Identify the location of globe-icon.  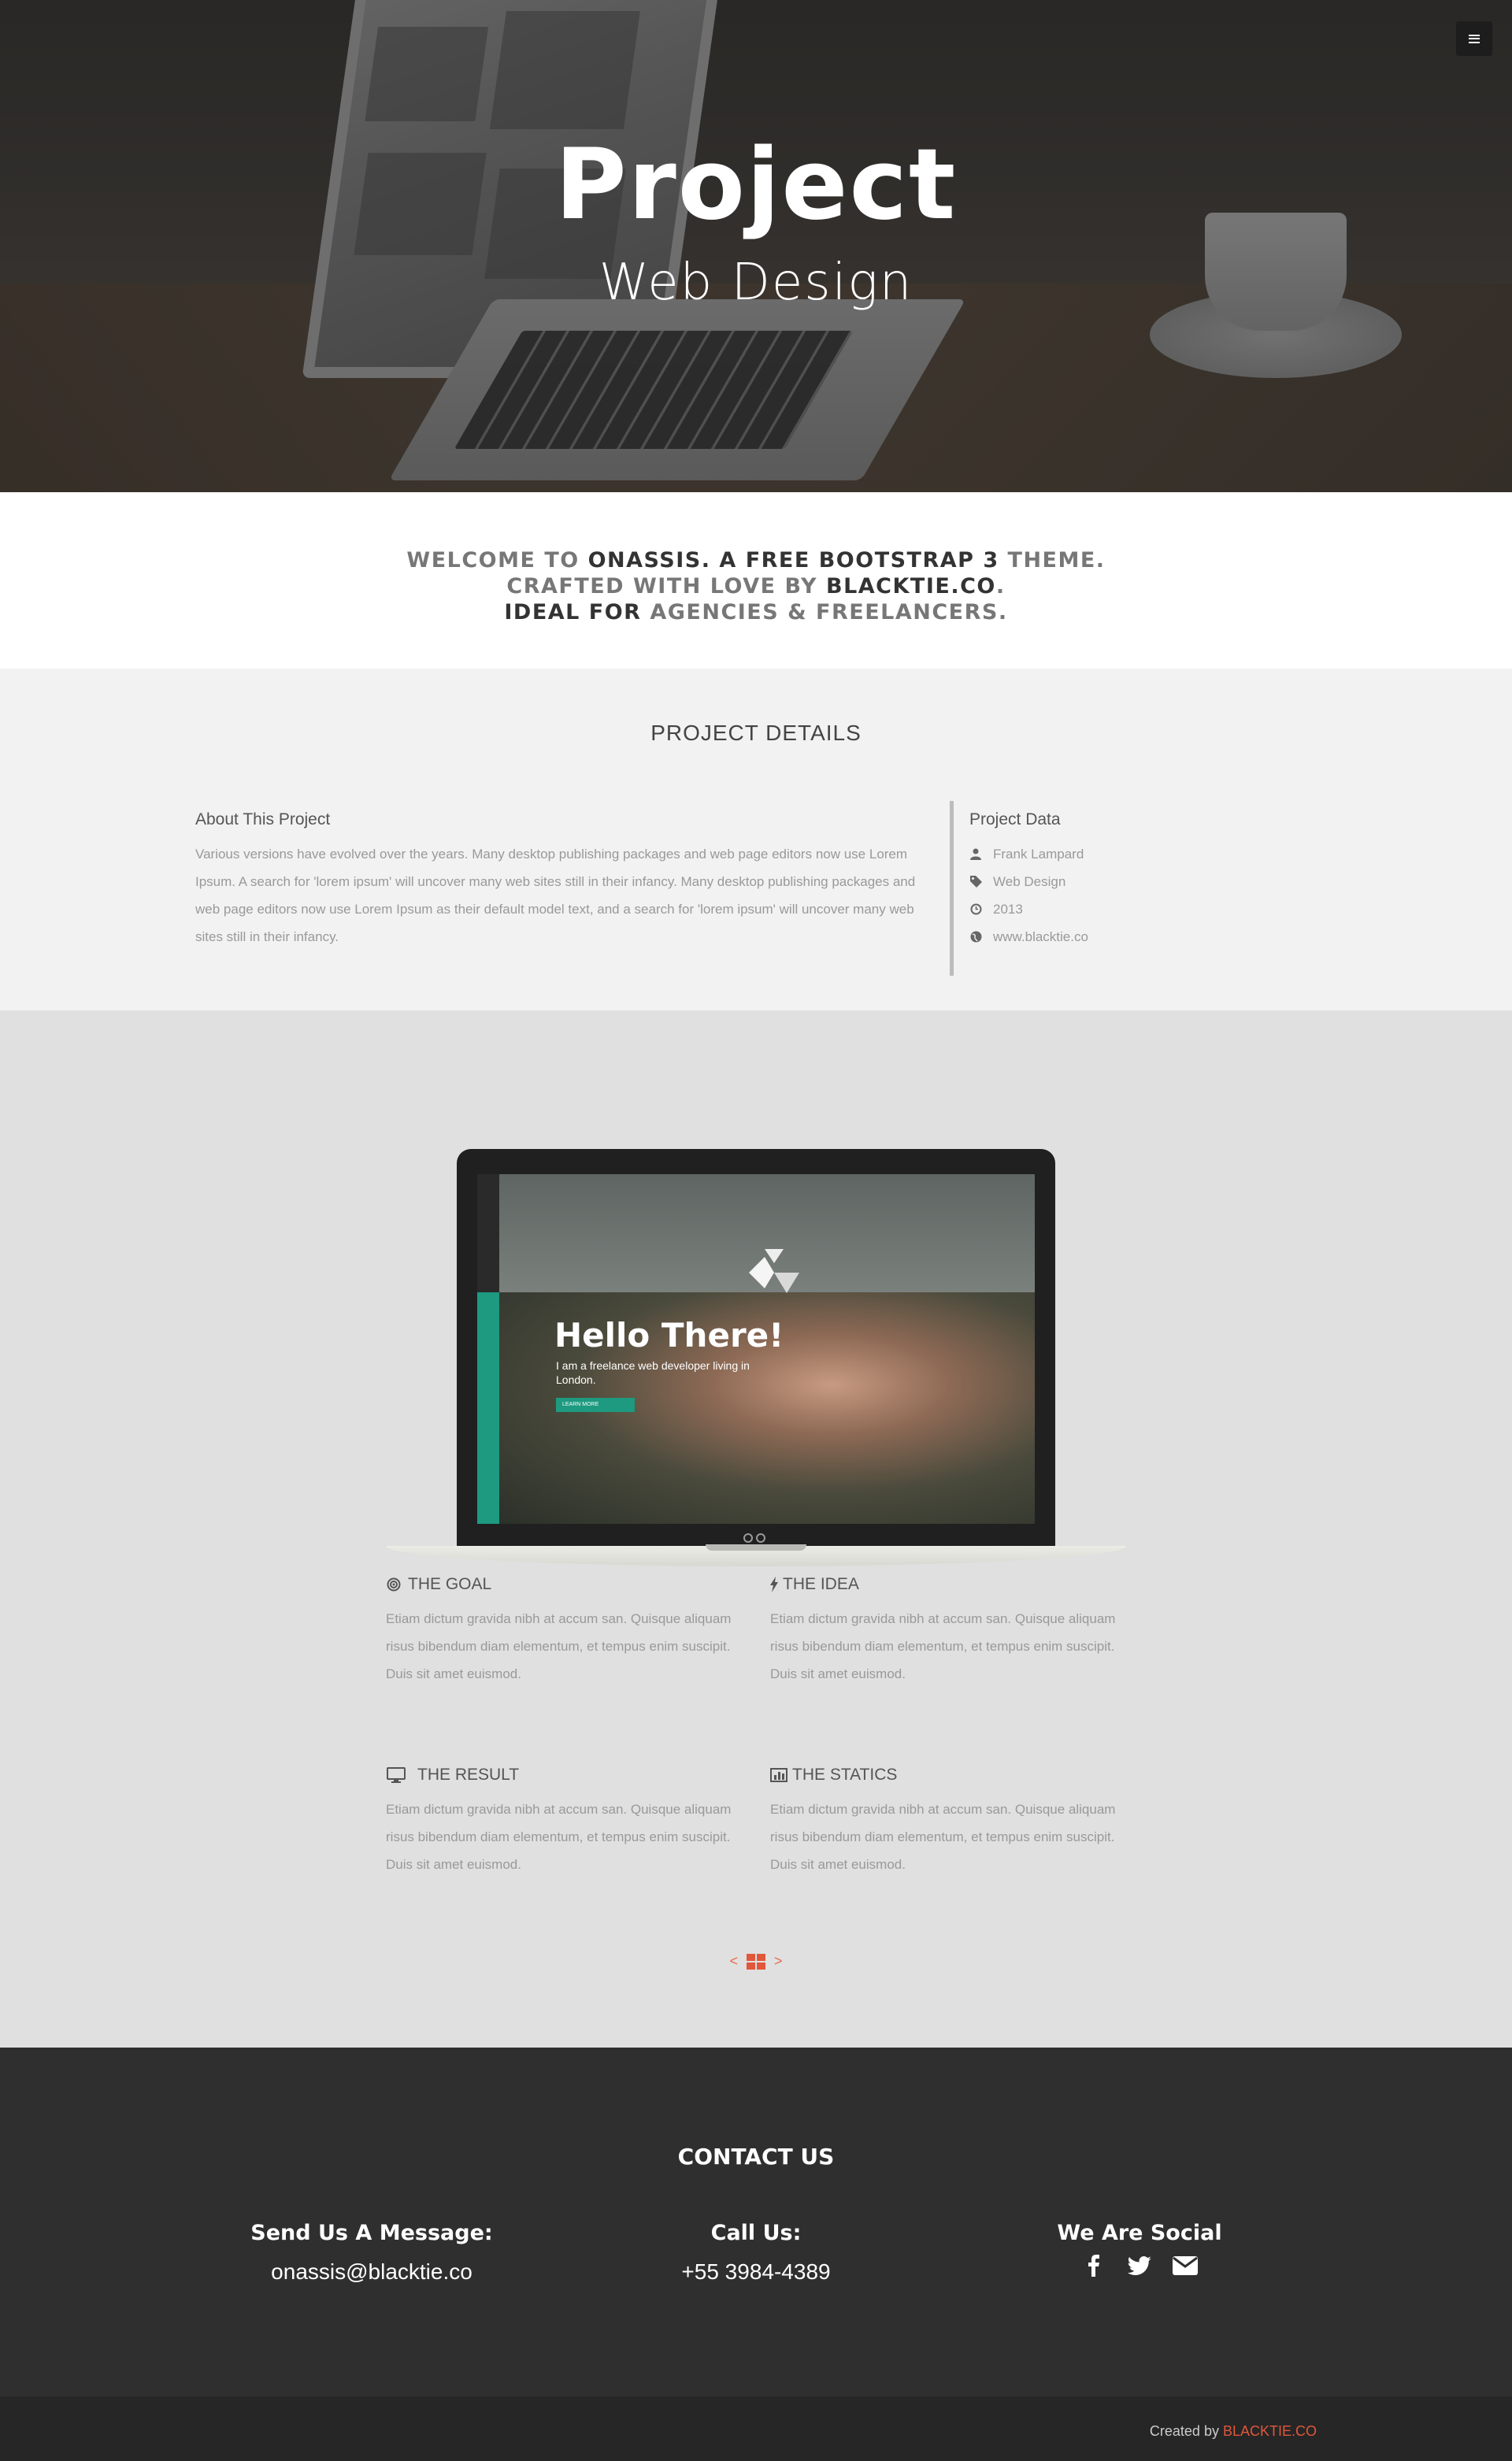
(975, 937).